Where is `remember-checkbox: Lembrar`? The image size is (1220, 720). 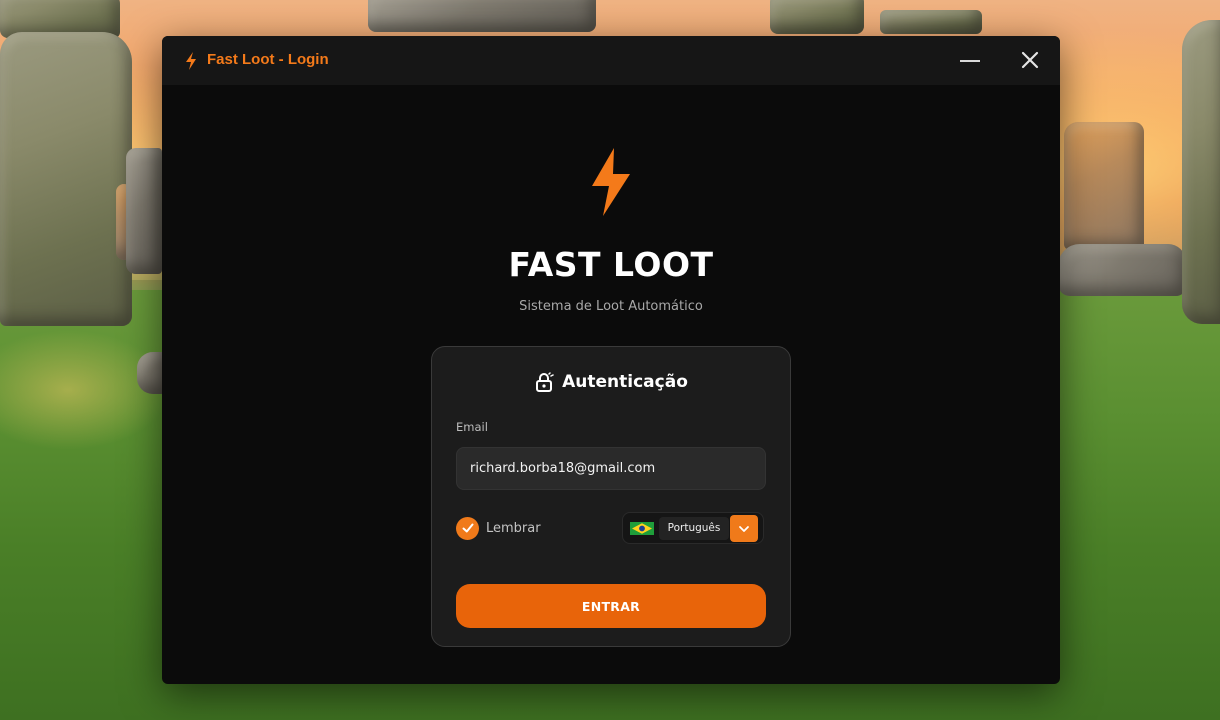
remember-checkbox: Lembrar is located at coordinates (498, 528).